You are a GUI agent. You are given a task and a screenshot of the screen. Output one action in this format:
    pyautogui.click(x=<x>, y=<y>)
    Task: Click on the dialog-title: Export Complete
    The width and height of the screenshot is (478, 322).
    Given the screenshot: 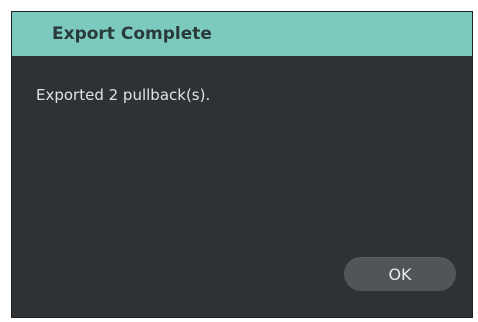 What is the action you would take?
    pyautogui.click(x=132, y=34)
    